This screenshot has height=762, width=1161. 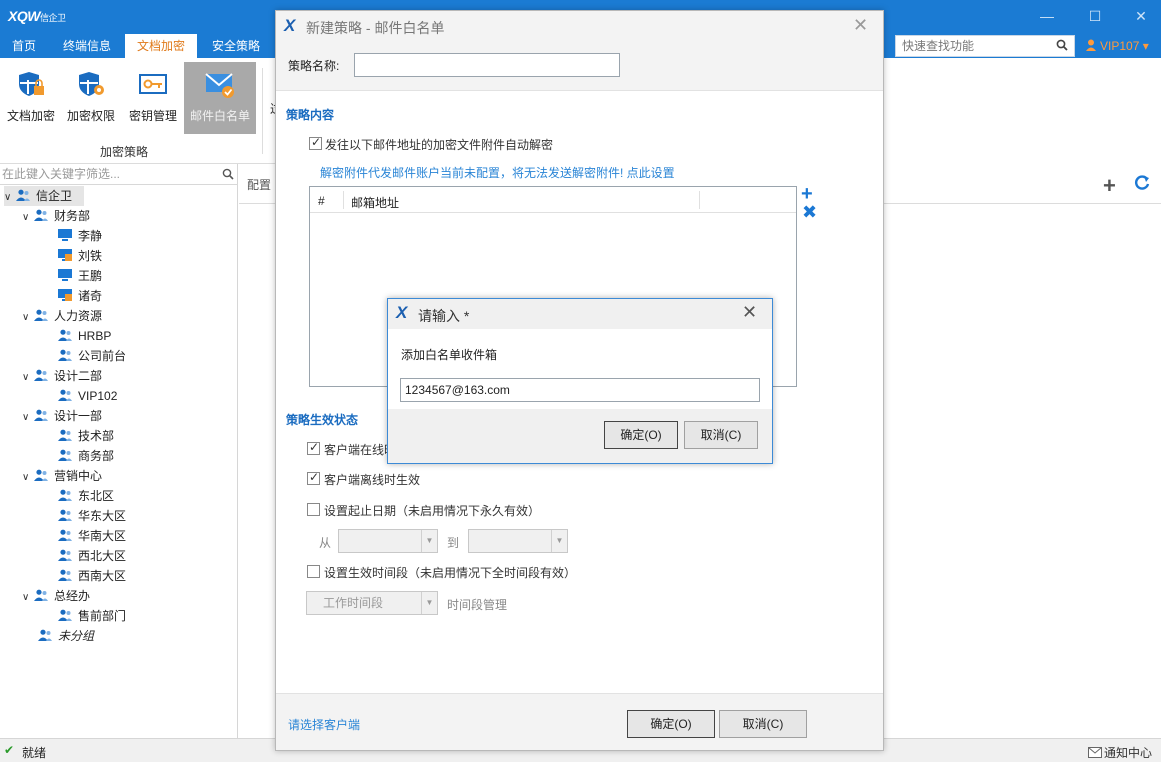 What do you see at coordinates (92, 536) in the screenshot?
I see `tree-item: 华南大区` at bounding box center [92, 536].